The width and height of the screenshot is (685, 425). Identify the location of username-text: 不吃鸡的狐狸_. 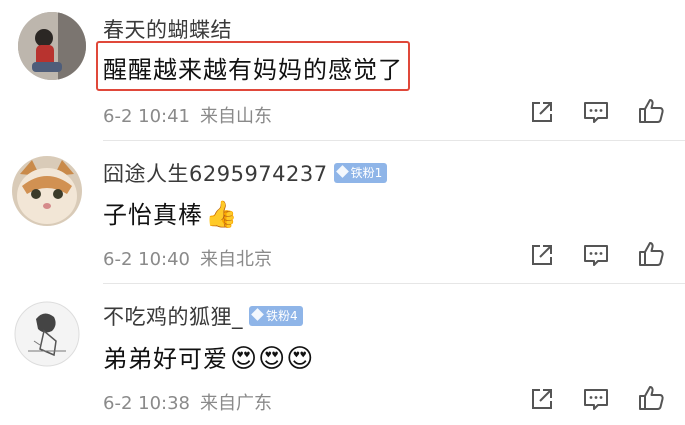
(173, 317).